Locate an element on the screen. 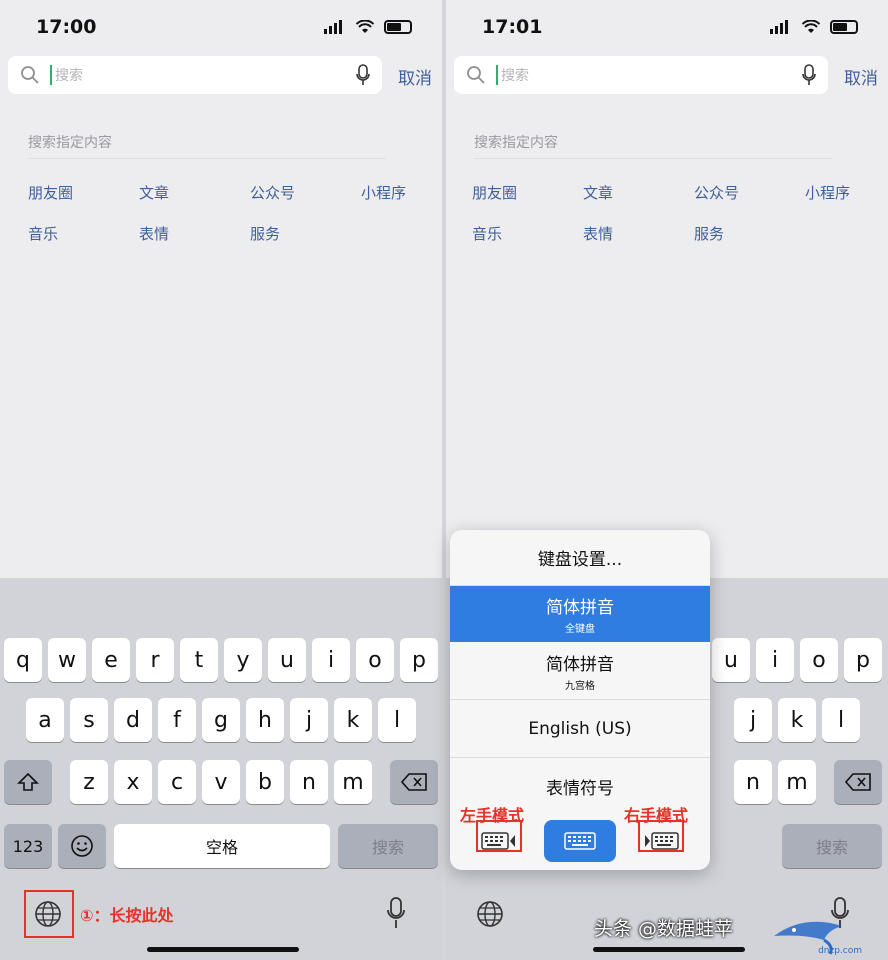 The image size is (888, 960). watermark-logo: dnzp.com is located at coordinates (824, 932).